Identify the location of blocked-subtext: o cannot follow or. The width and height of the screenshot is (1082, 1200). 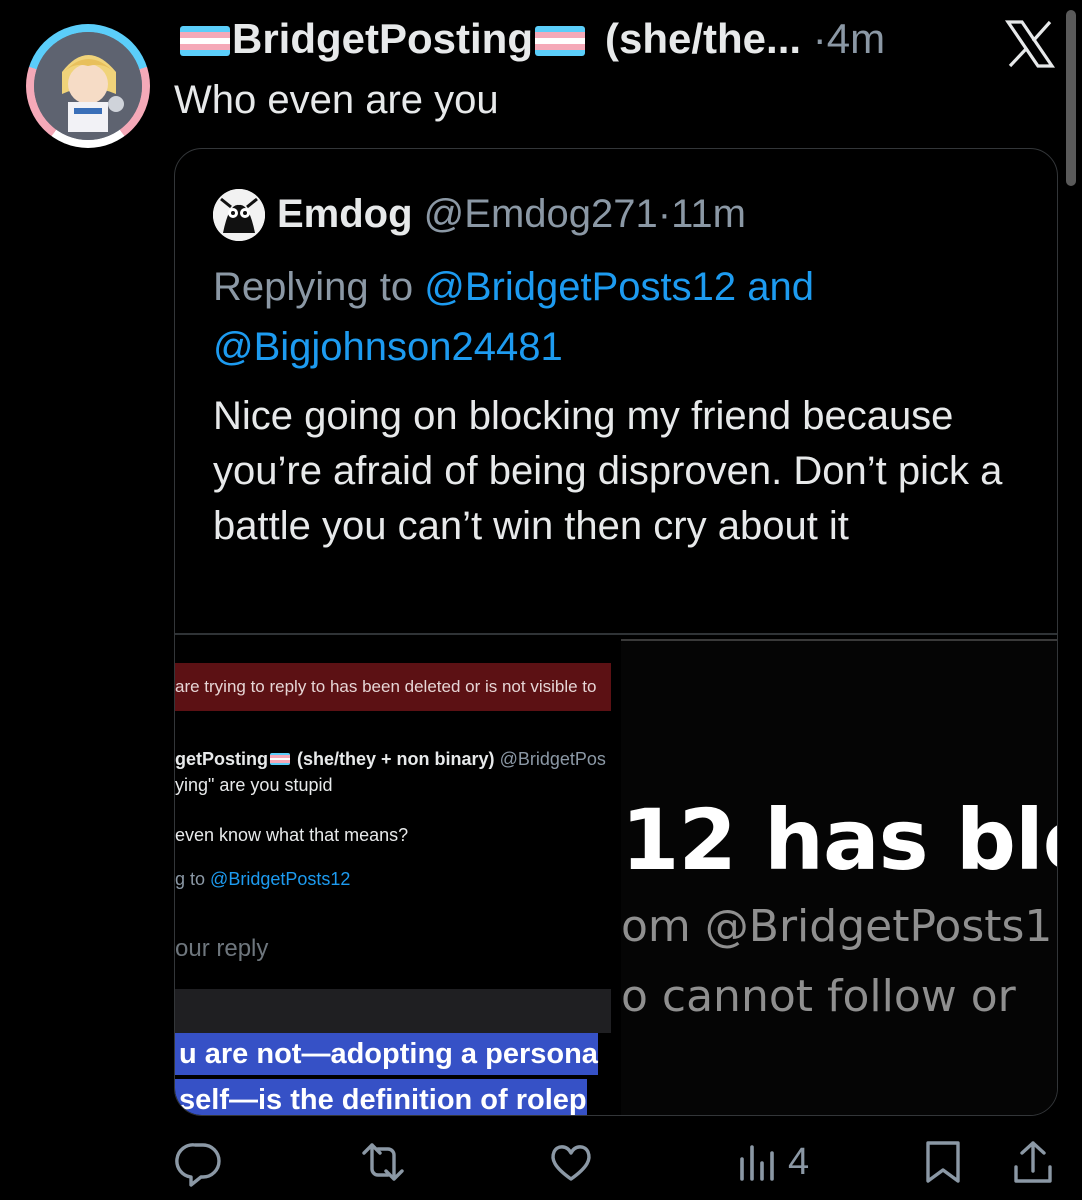
(818, 996).